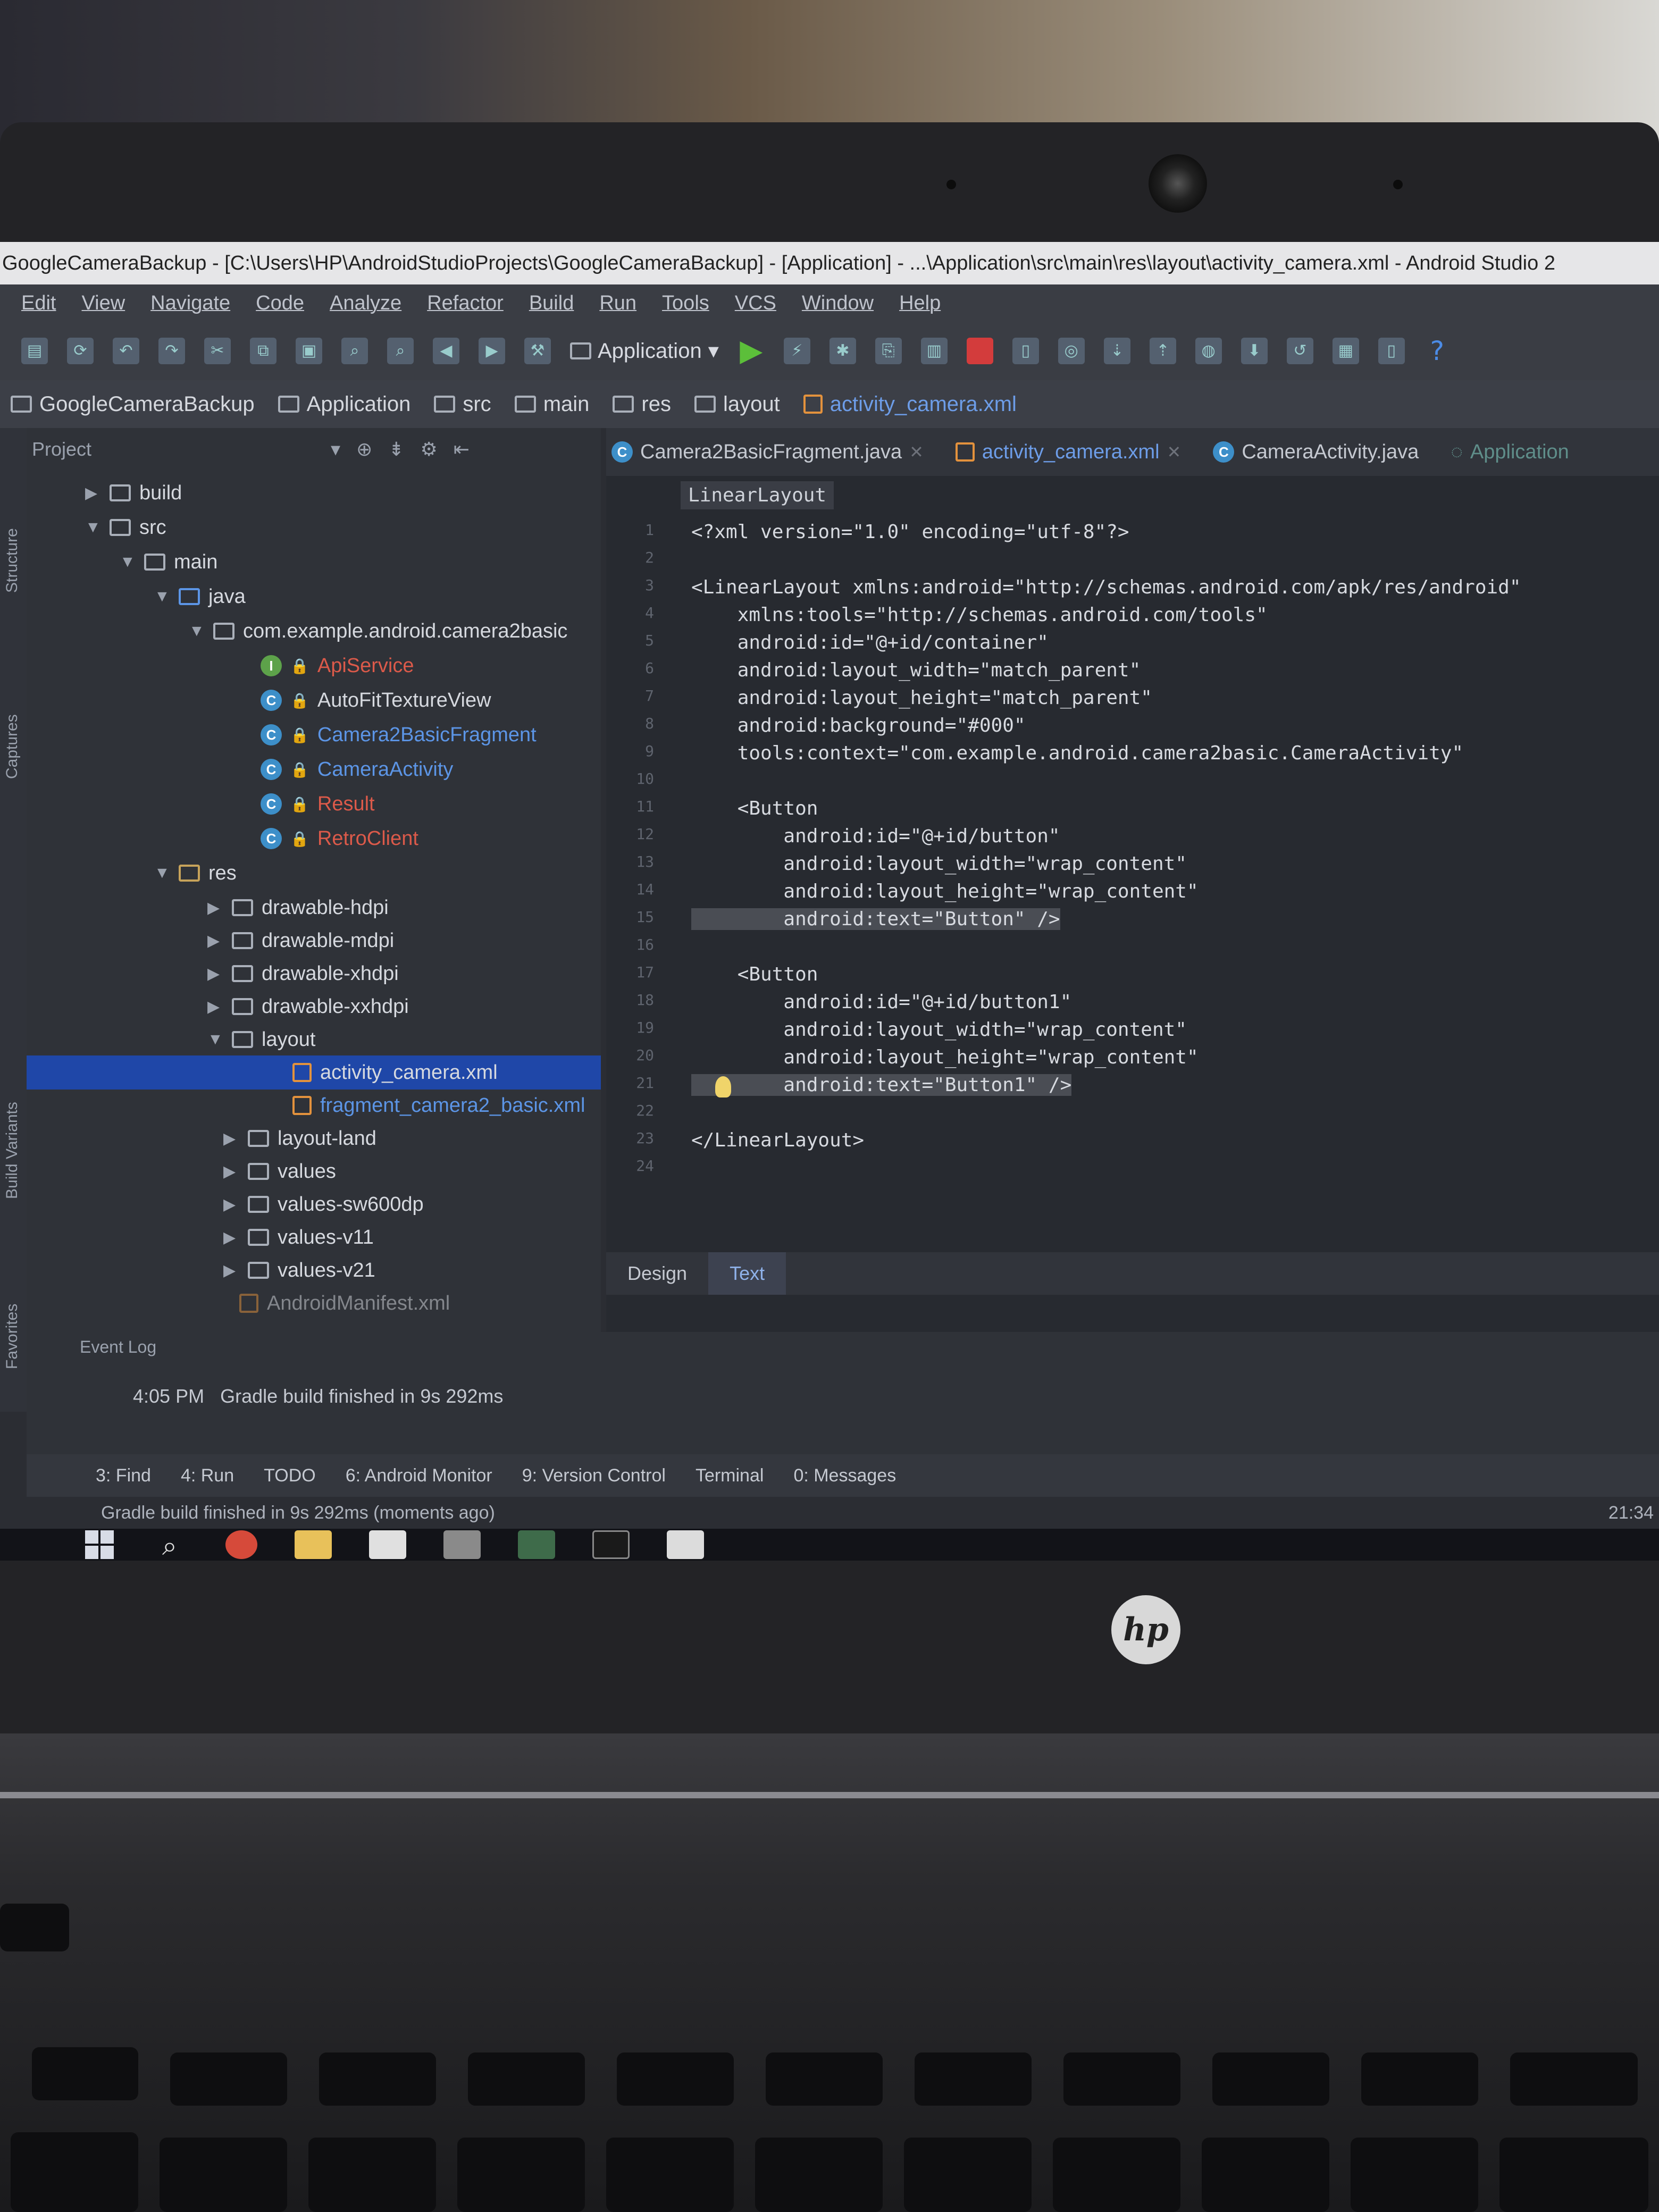  What do you see at coordinates (979, 351) in the screenshot?
I see `stop-icon` at bounding box center [979, 351].